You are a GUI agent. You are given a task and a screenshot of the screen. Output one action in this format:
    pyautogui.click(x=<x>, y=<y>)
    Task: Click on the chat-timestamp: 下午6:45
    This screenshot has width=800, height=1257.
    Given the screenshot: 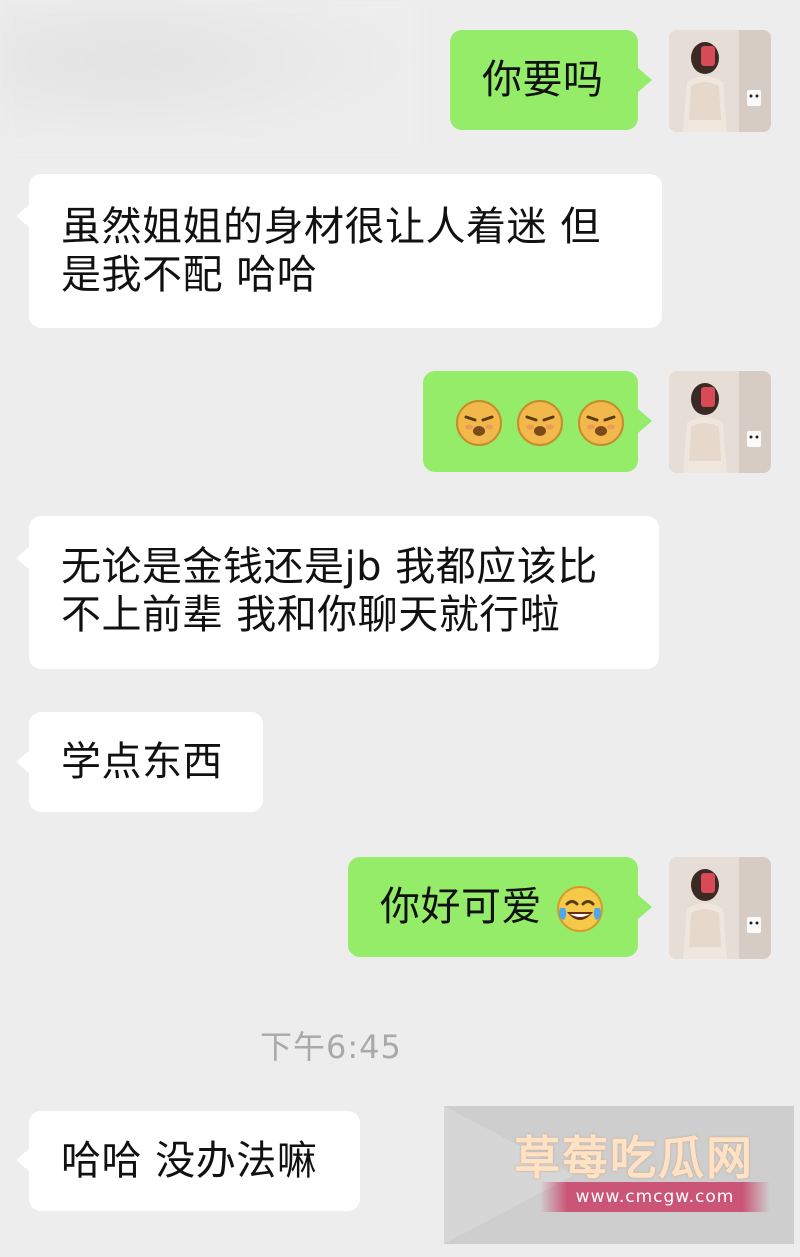 What is the action you would take?
    pyautogui.click(x=331, y=1047)
    